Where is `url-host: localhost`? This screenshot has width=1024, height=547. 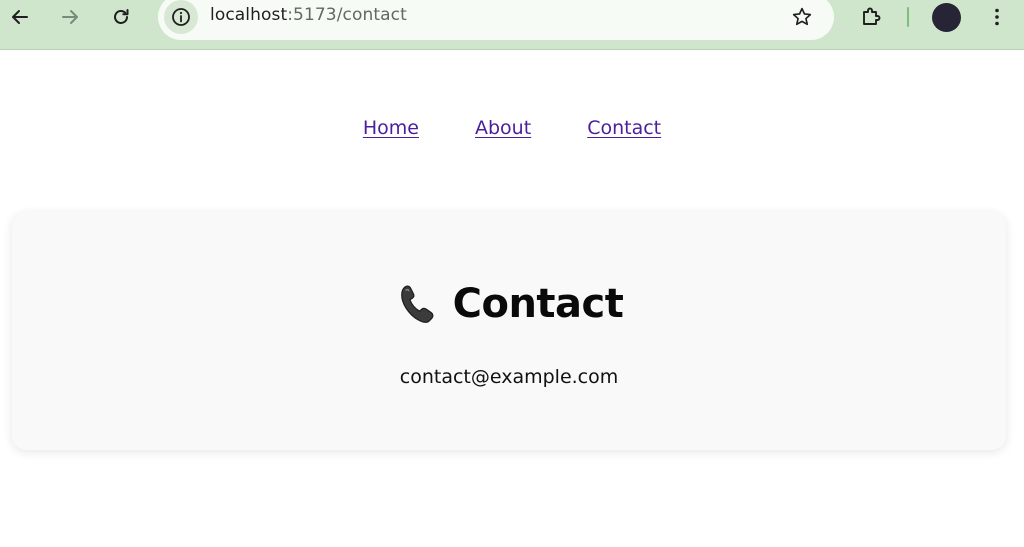 url-host: localhost is located at coordinates (249, 15).